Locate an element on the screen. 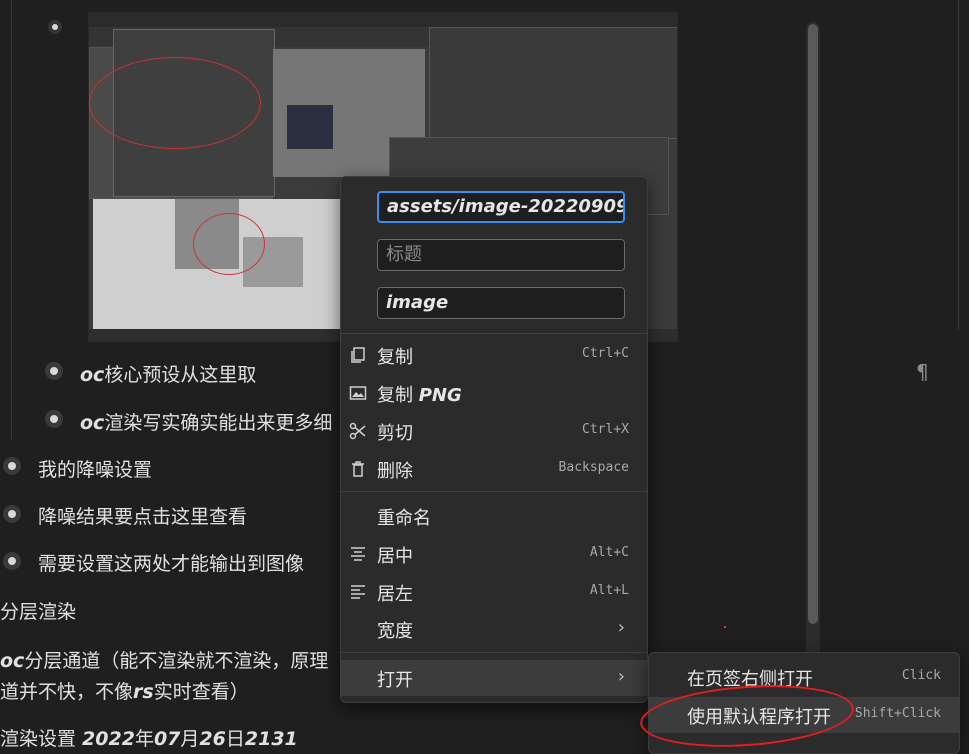 This screenshot has width=969, height=754. menu-item-label: 复制 PNG is located at coordinates (419, 394).